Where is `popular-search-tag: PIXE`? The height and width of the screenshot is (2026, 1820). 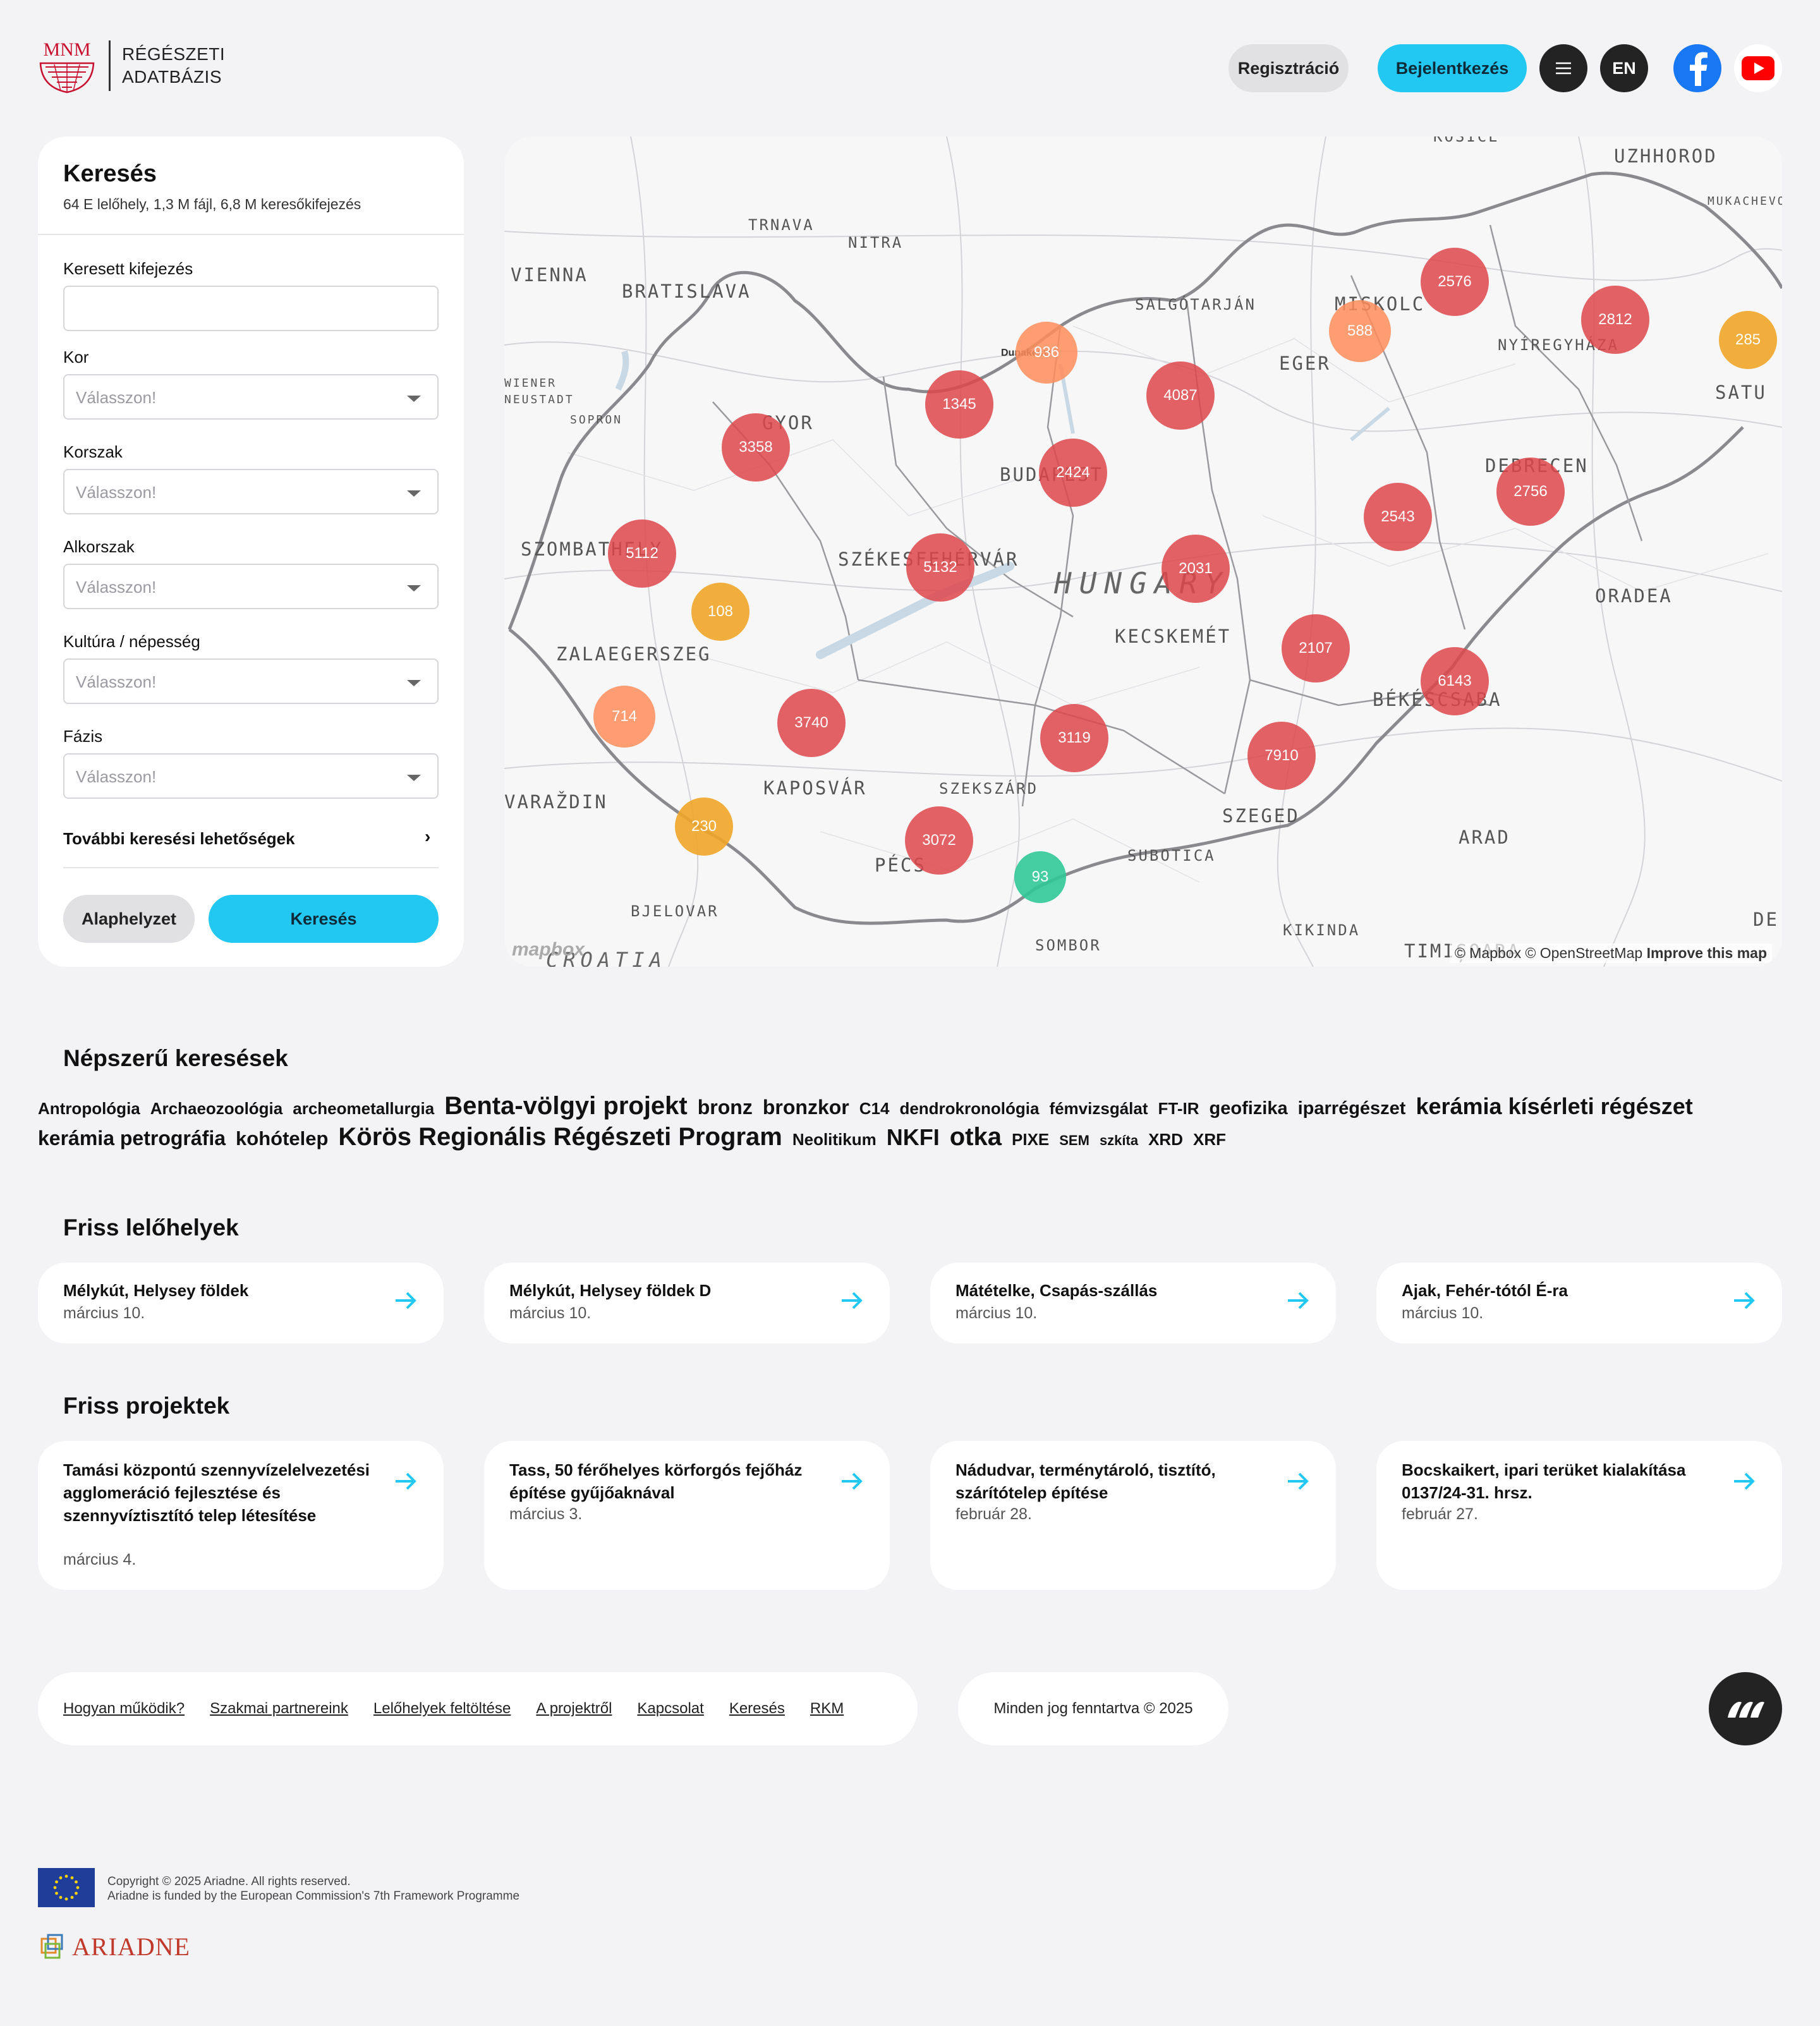
popular-search-tag: PIXE is located at coordinates (1030, 1139).